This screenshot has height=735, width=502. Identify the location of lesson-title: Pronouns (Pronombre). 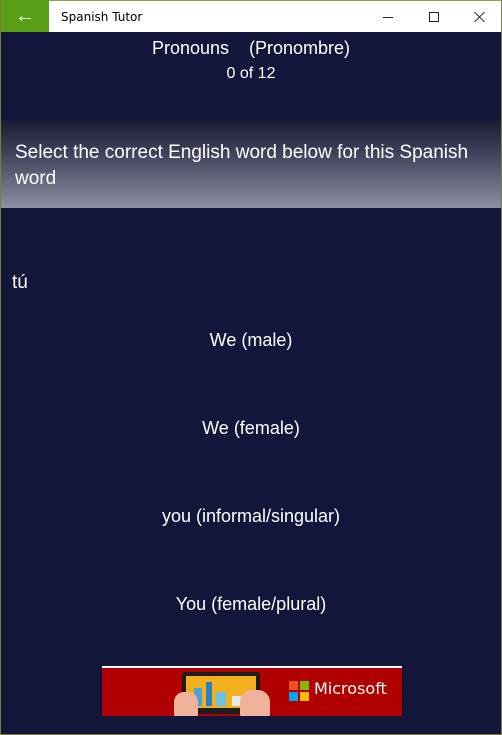
(251, 48).